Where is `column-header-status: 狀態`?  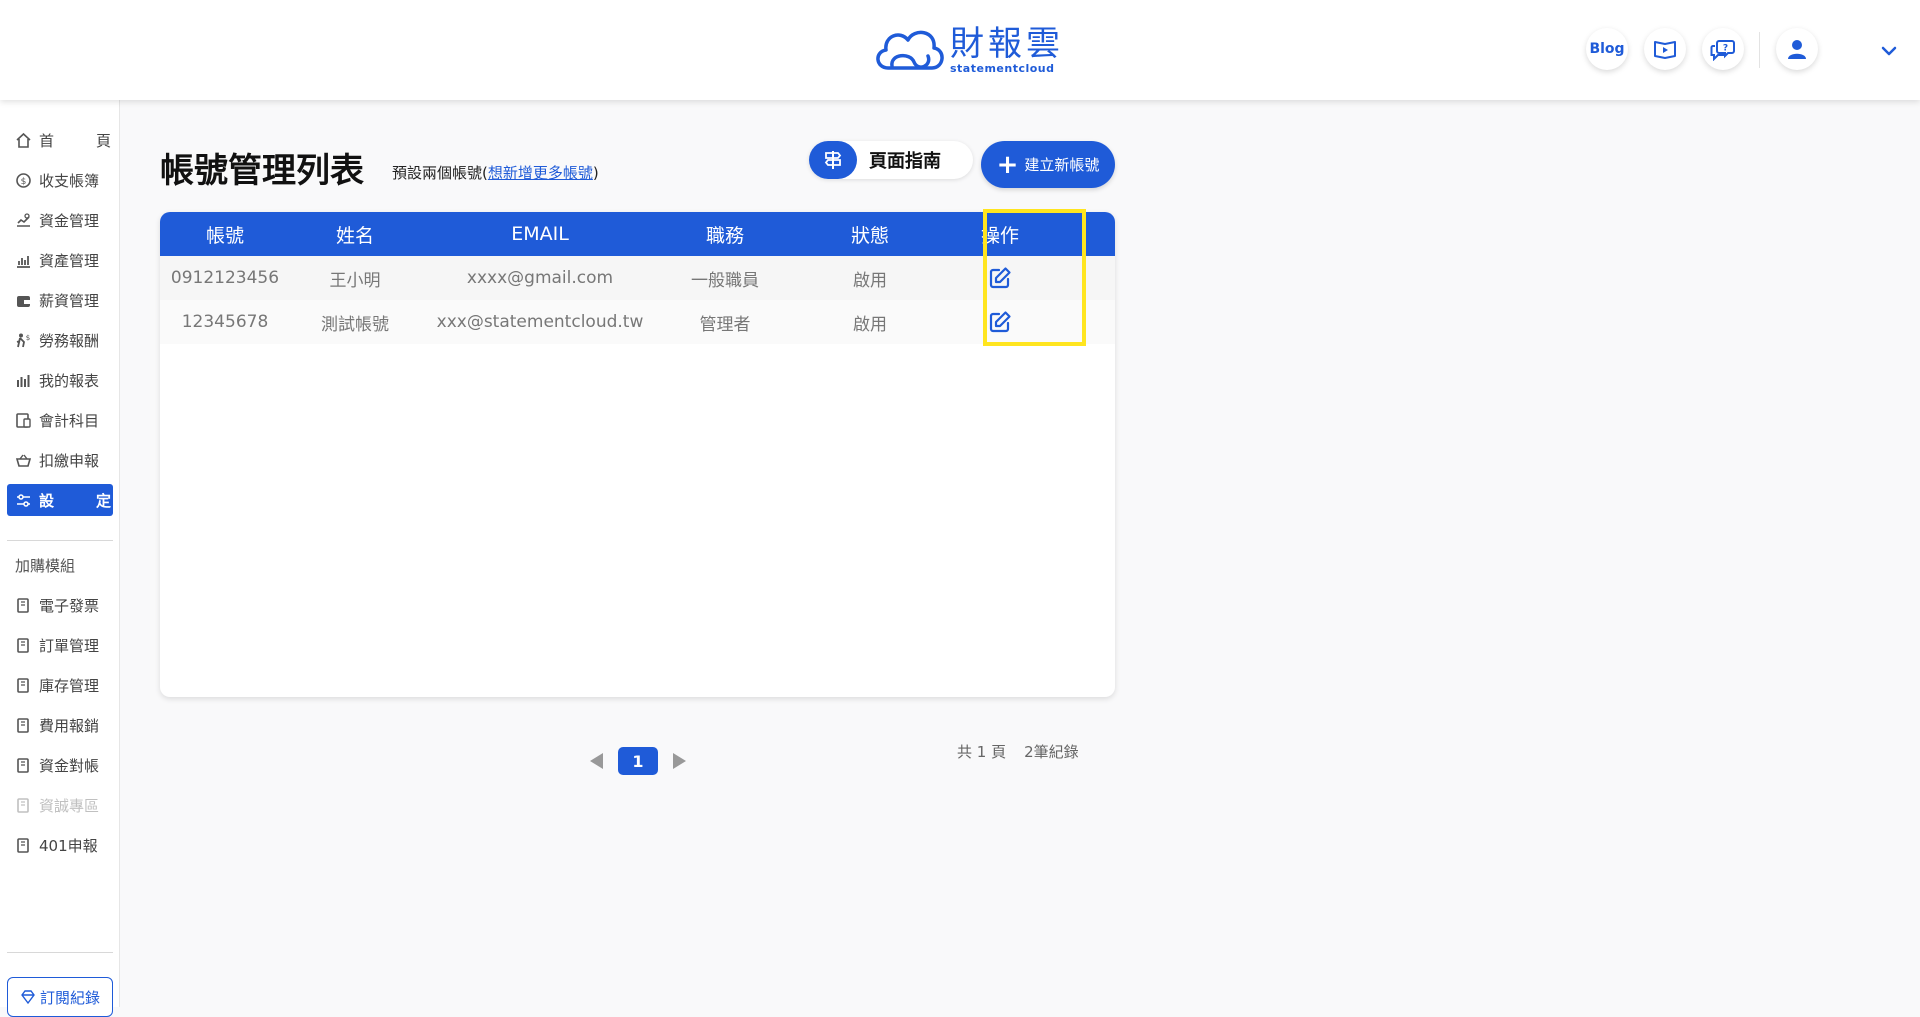 column-header-status: 狀態 is located at coordinates (869, 235).